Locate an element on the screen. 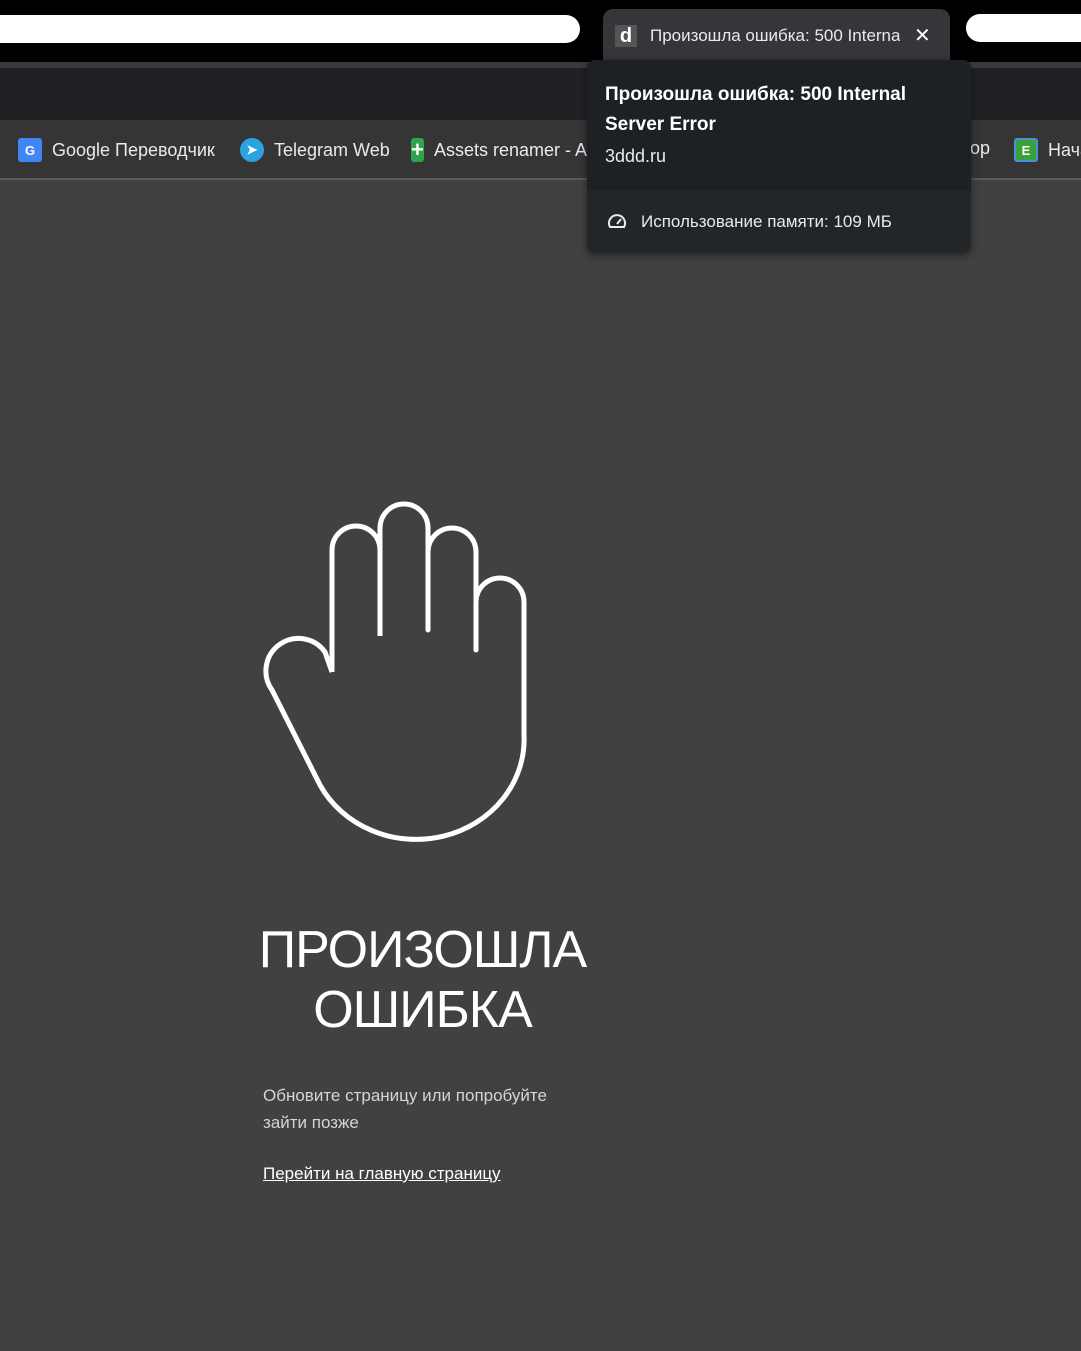 The width and height of the screenshot is (1081, 1351). hand-stop-icon is located at coordinates (395, 671).